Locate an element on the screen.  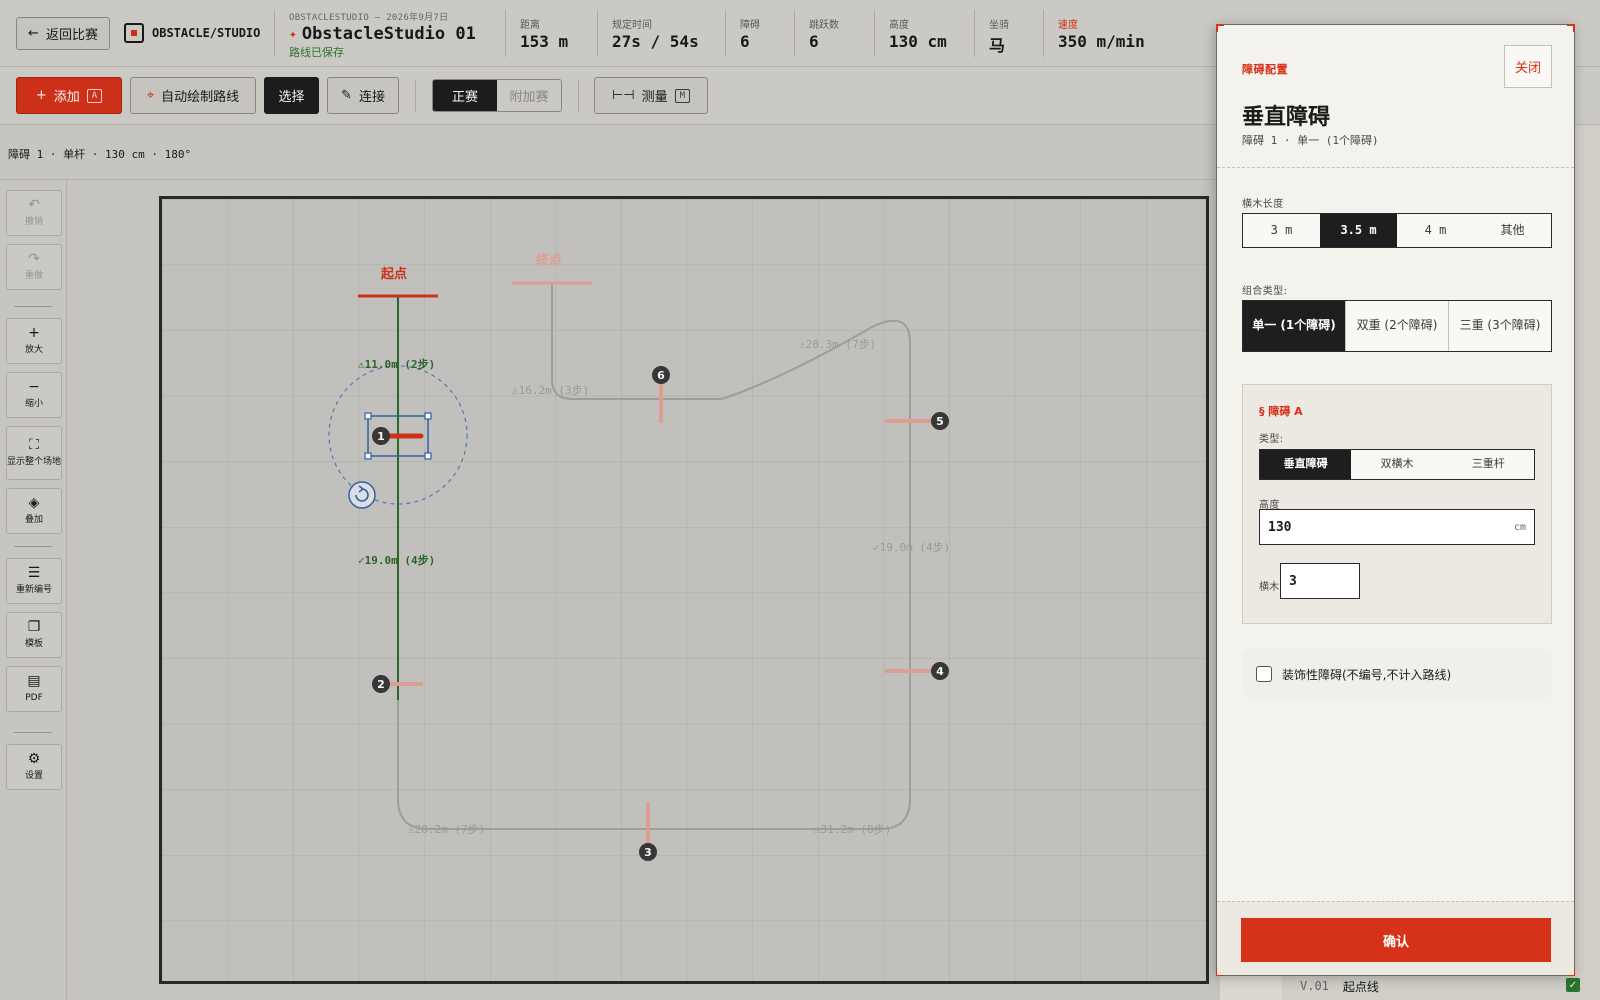
gear-icon: ⚙ is located at coordinates (34, 759).